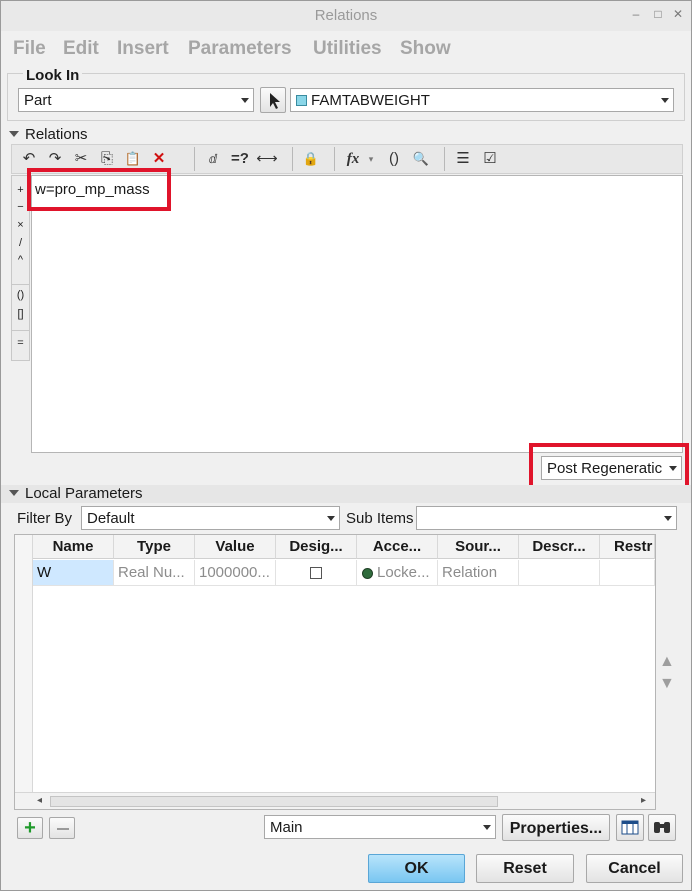 This screenshot has width=692, height=891. I want to click on minus-icon, so click(63, 829).